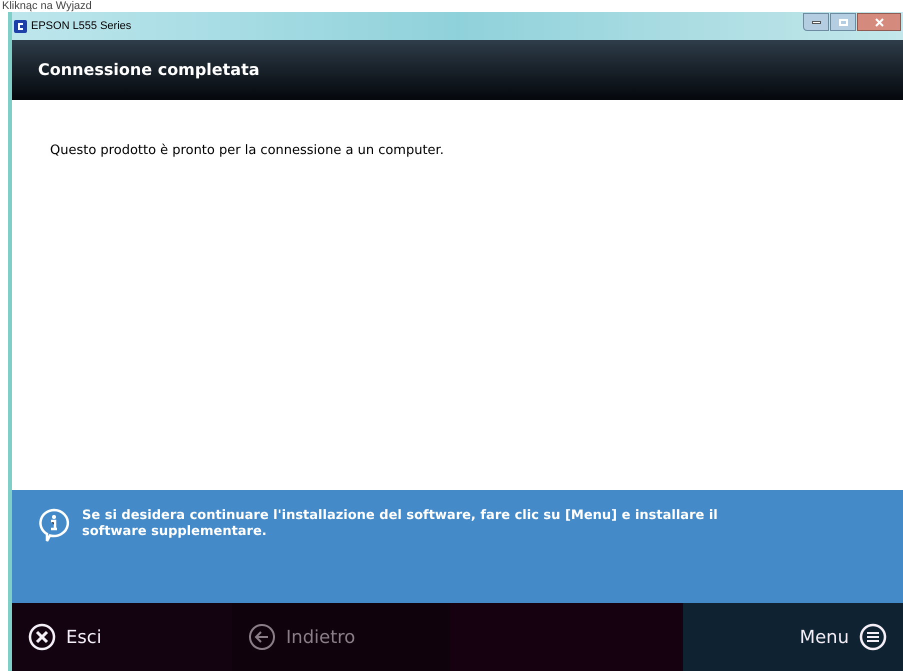 This screenshot has height=671, width=903. What do you see at coordinates (793, 637) in the screenshot?
I see `menu-button: Menu` at bounding box center [793, 637].